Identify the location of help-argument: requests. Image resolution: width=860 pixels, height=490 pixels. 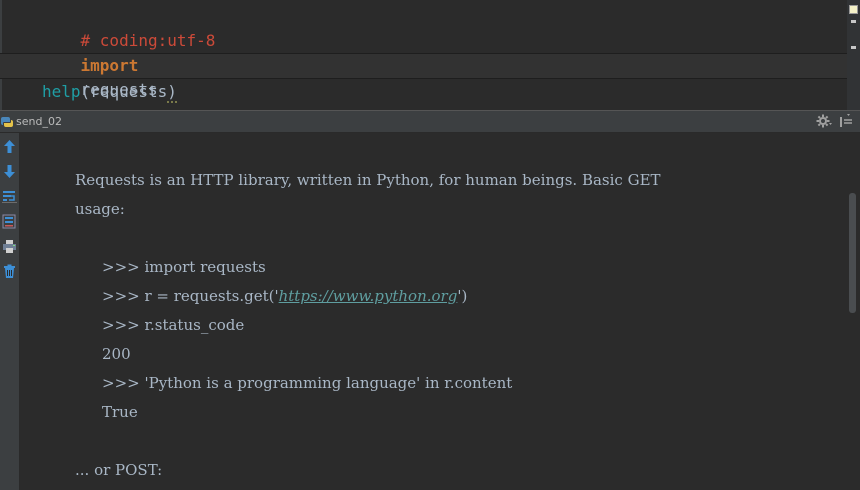
(129, 91).